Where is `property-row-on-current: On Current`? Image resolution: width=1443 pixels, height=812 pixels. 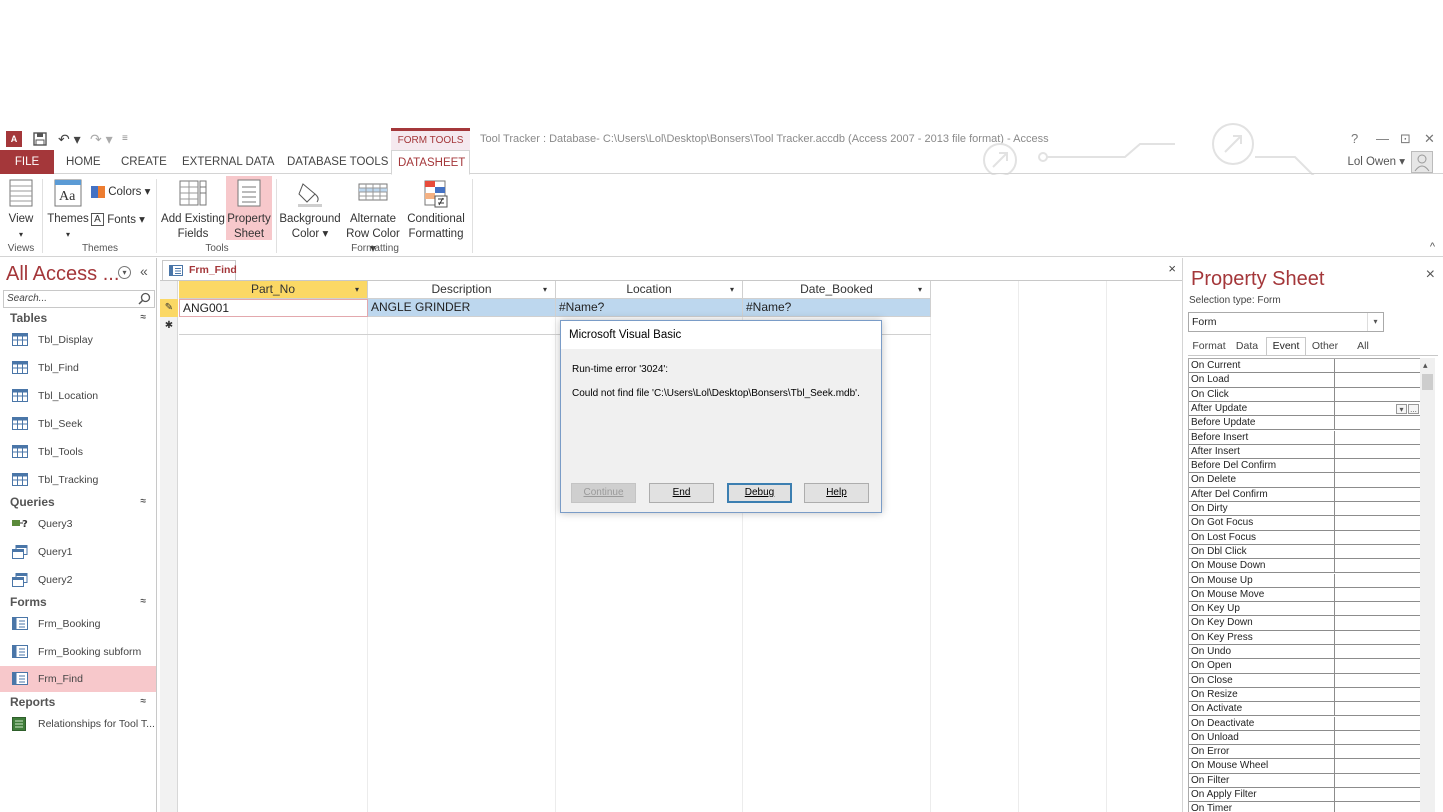 property-row-on-current: On Current is located at coordinates (1304, 366).